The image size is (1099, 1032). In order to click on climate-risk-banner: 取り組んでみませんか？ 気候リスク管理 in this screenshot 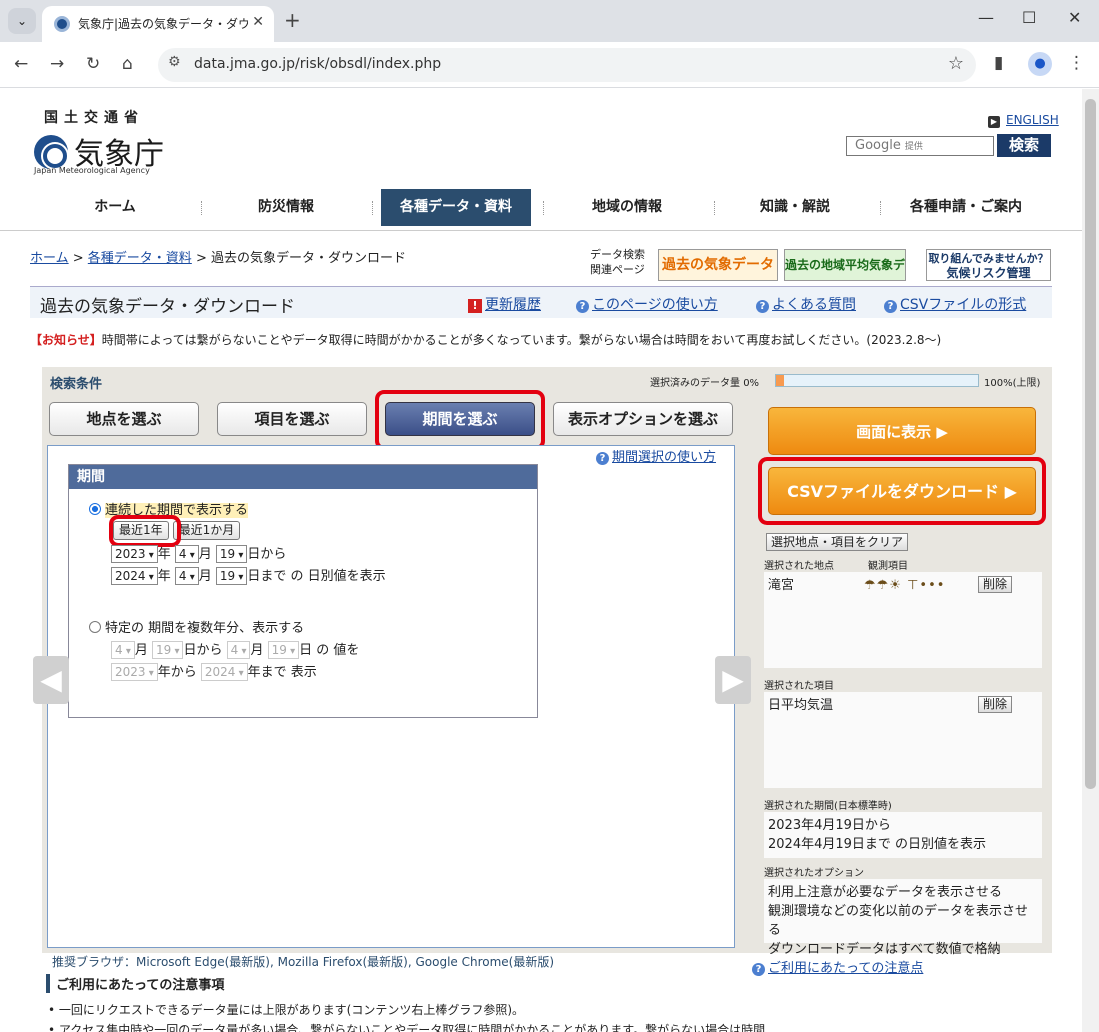, I will do `click(988, 265)`.